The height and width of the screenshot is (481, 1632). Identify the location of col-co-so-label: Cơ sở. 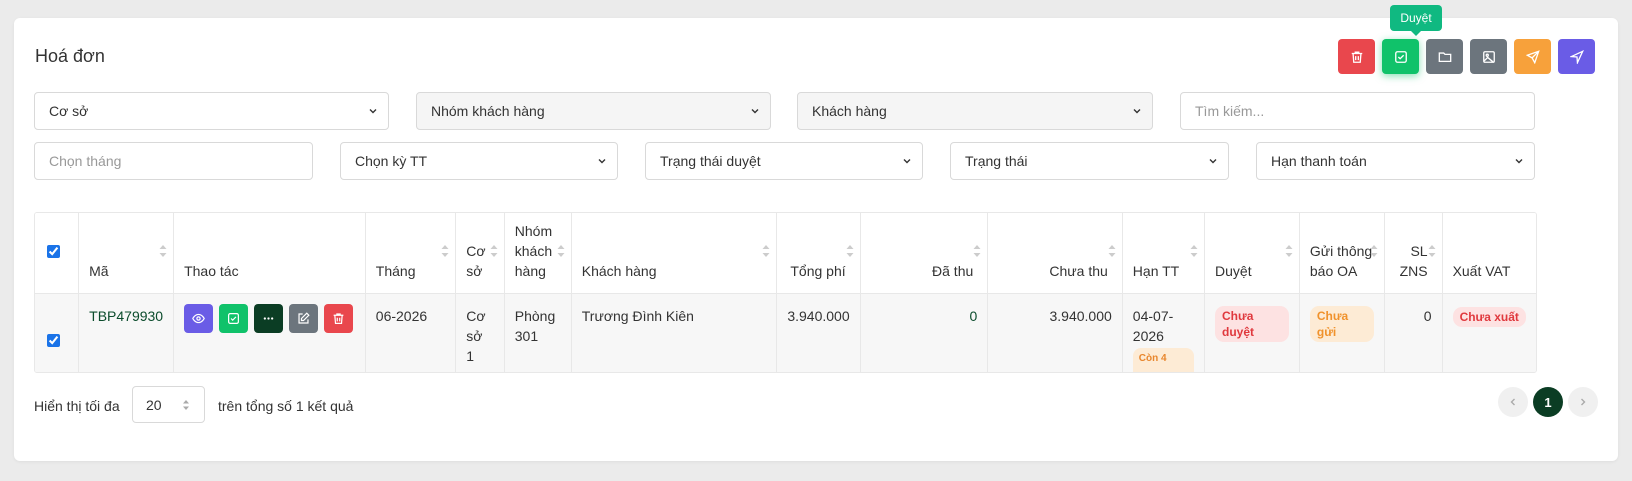
(476, 260).